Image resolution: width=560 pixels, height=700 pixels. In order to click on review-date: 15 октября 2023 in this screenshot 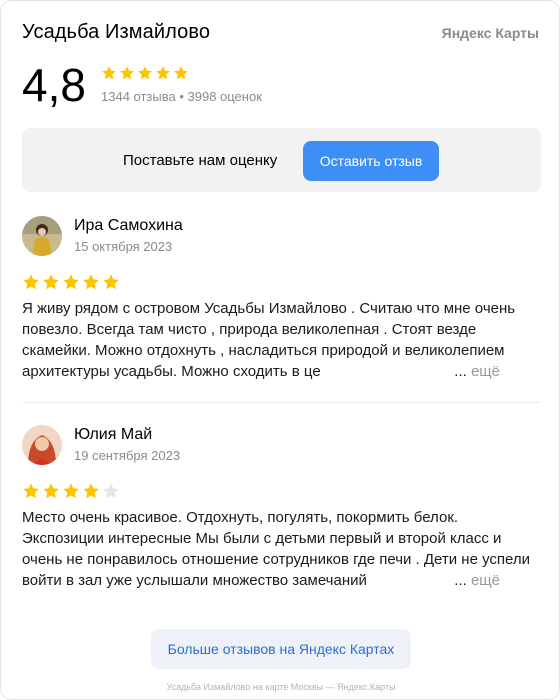, I will do `click(123, 246)`.